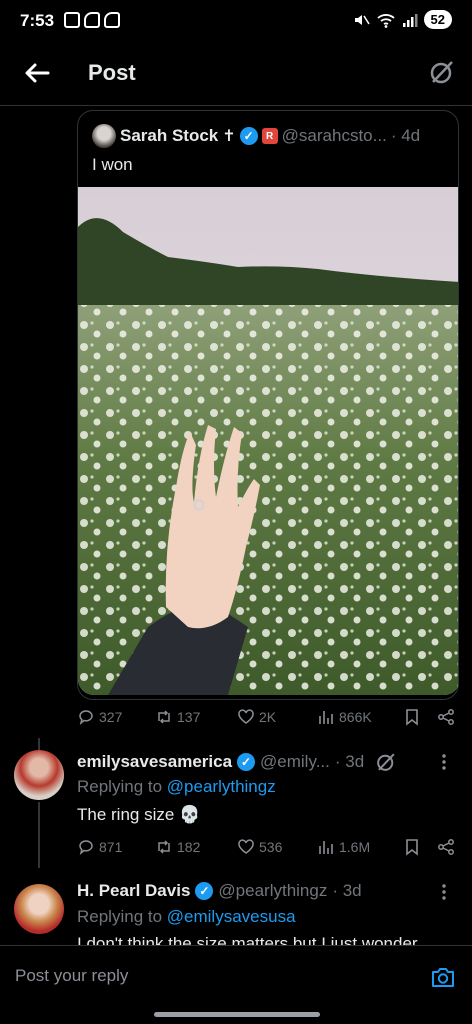 This screenshot has width=472, height=1024. Describe the element at coordinates (37, 20) in the screenshot. I see `status-time: 7:53` at that location.